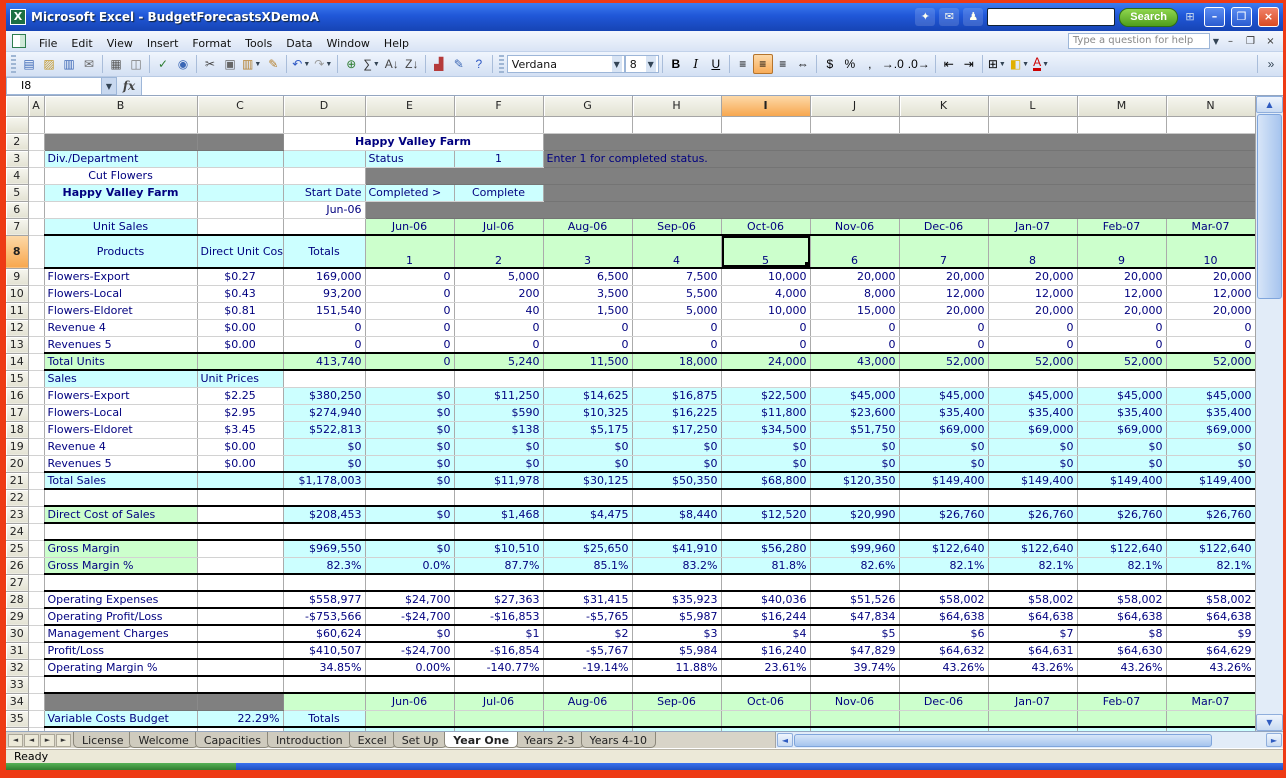  What do you see at coordinates (1033, 430) in the screenshot?
I see `cell-L18: $69,000` at bounding box center [1033, 430].